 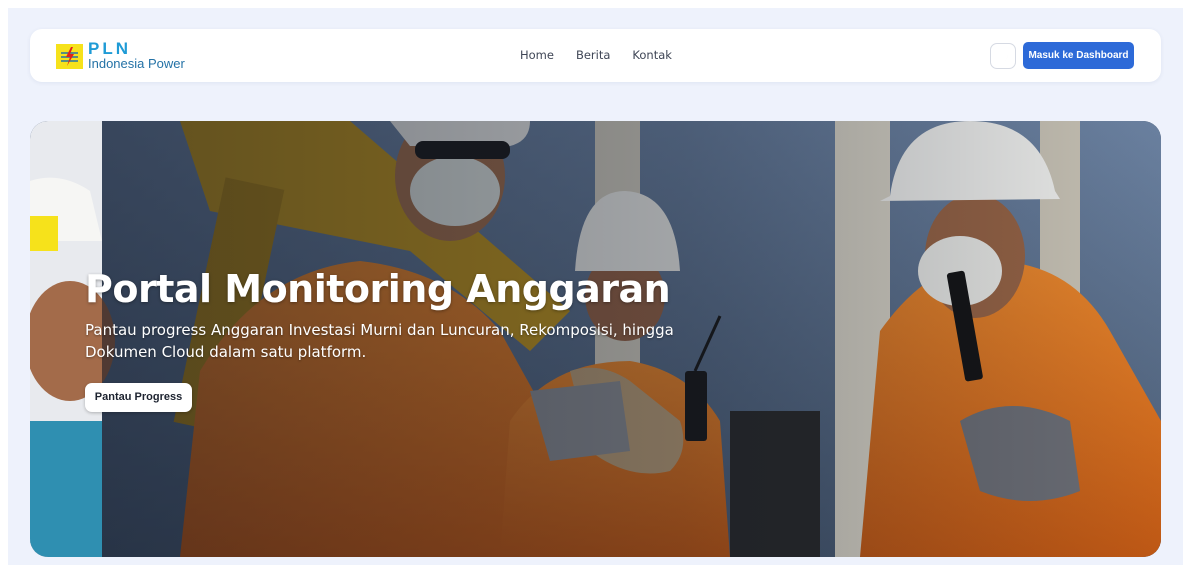 I want to click on nav-link-kontak: Kontak, so click(x=652, y=55).